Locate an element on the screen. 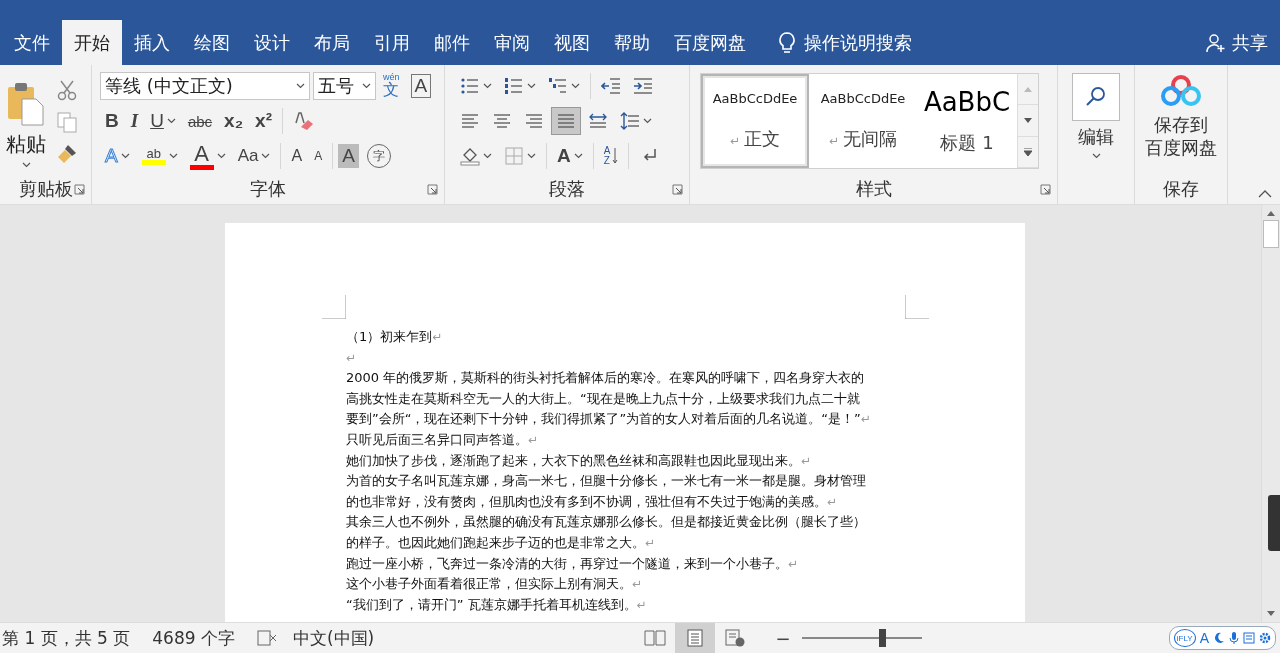 The image size is (1280, 653). distribute-icon is located at coordinates (598, 121).